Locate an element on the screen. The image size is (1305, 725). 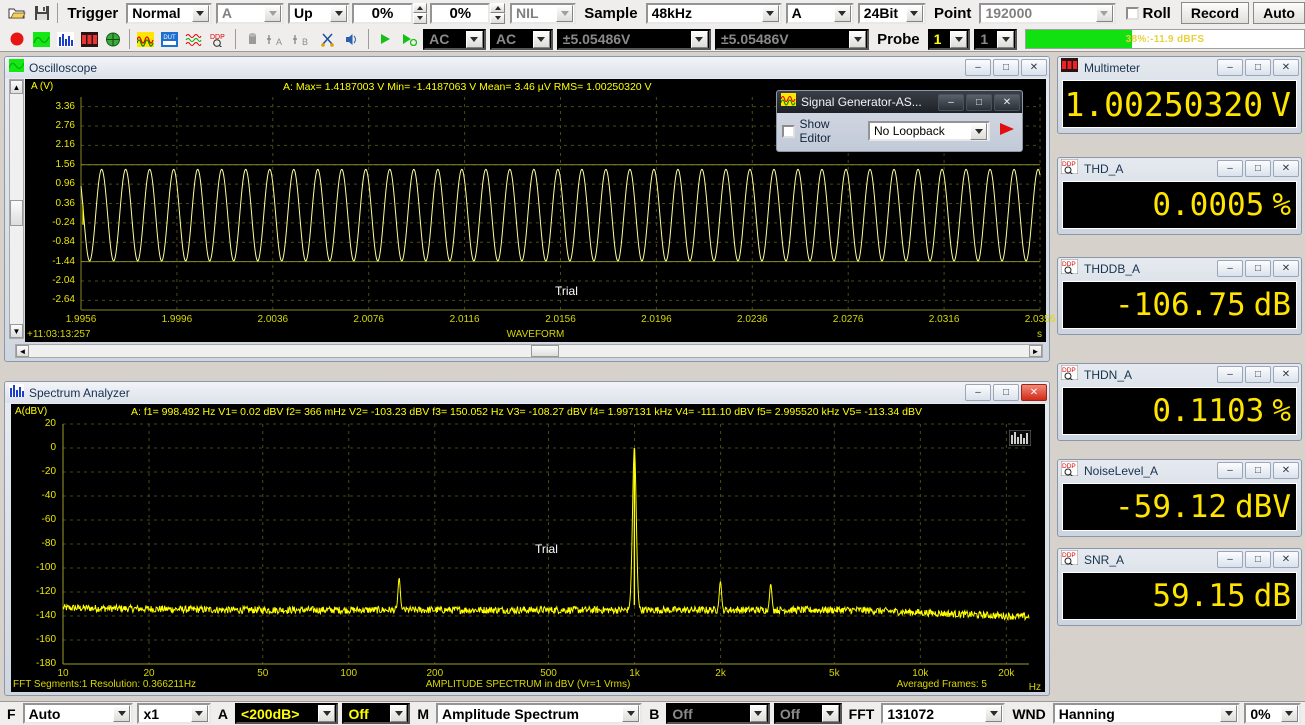
trigger-source-select: NIL is located at coordinates (543, 13).